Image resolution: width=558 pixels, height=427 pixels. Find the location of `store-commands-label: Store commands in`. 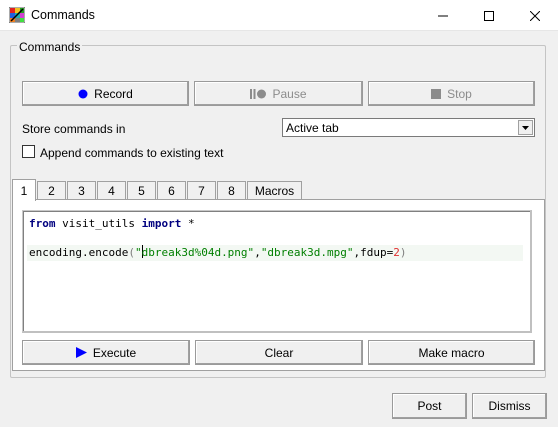

store-commands-label: Store commands in is located at coordinates (74, 129).